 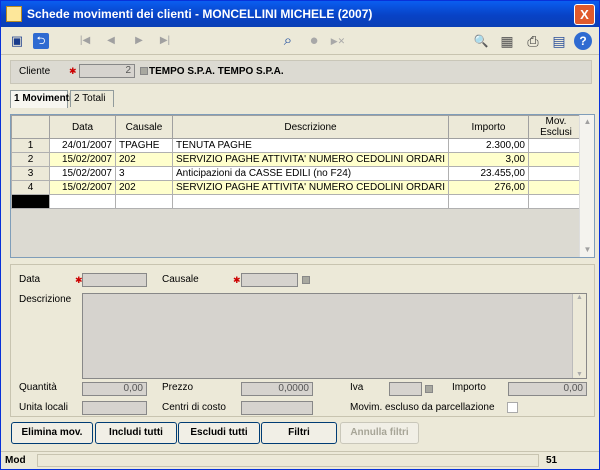 What do you see at coordinates (552, 460) in the screenshot?
I see `status-number: 51` at bounding box center [552, 460].